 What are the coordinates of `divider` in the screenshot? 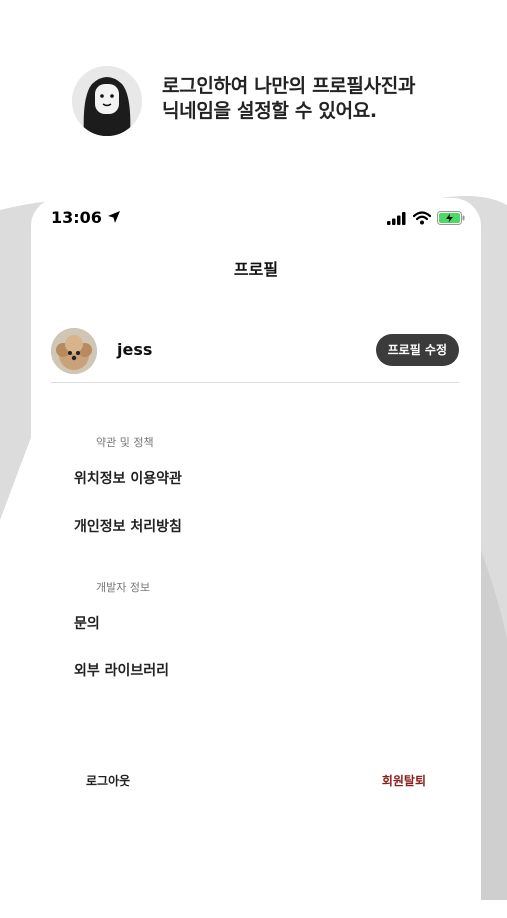 It's located at (255, 382).